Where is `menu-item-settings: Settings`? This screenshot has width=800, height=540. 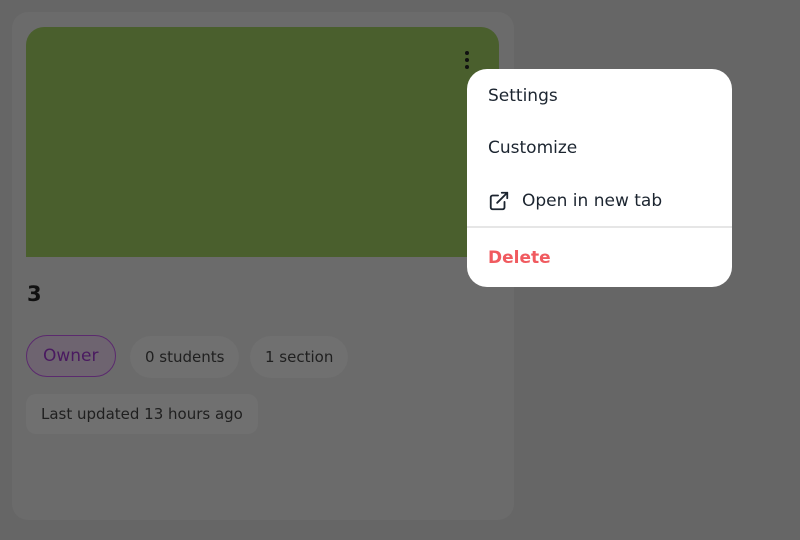
menu-item-settings: Settings is located at coordinates (599, 96).